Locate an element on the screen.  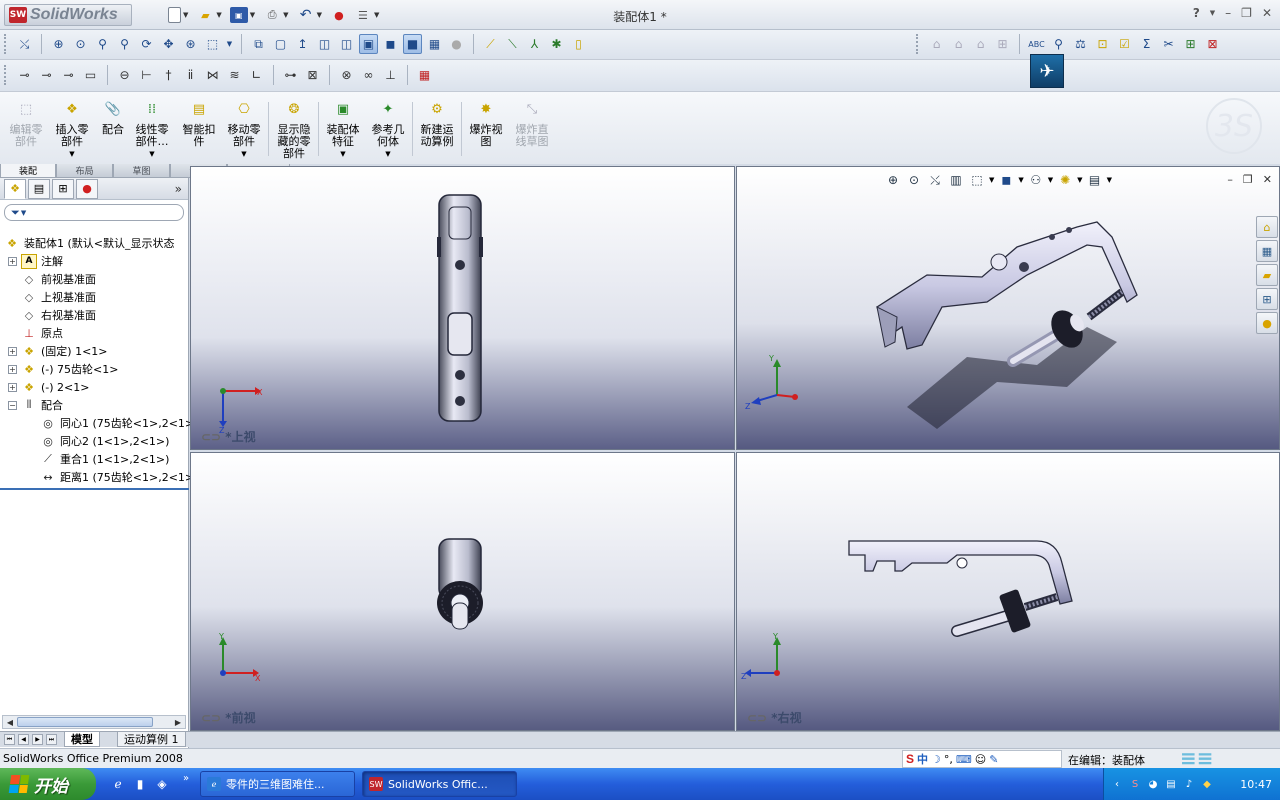
design-library-icon: ▦ is located at coordinates (1267, 251).